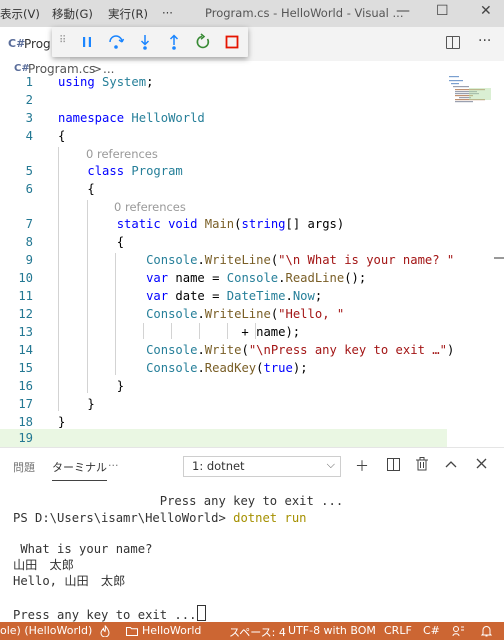  I want to click on code-line: 4{, so click(45, 136).